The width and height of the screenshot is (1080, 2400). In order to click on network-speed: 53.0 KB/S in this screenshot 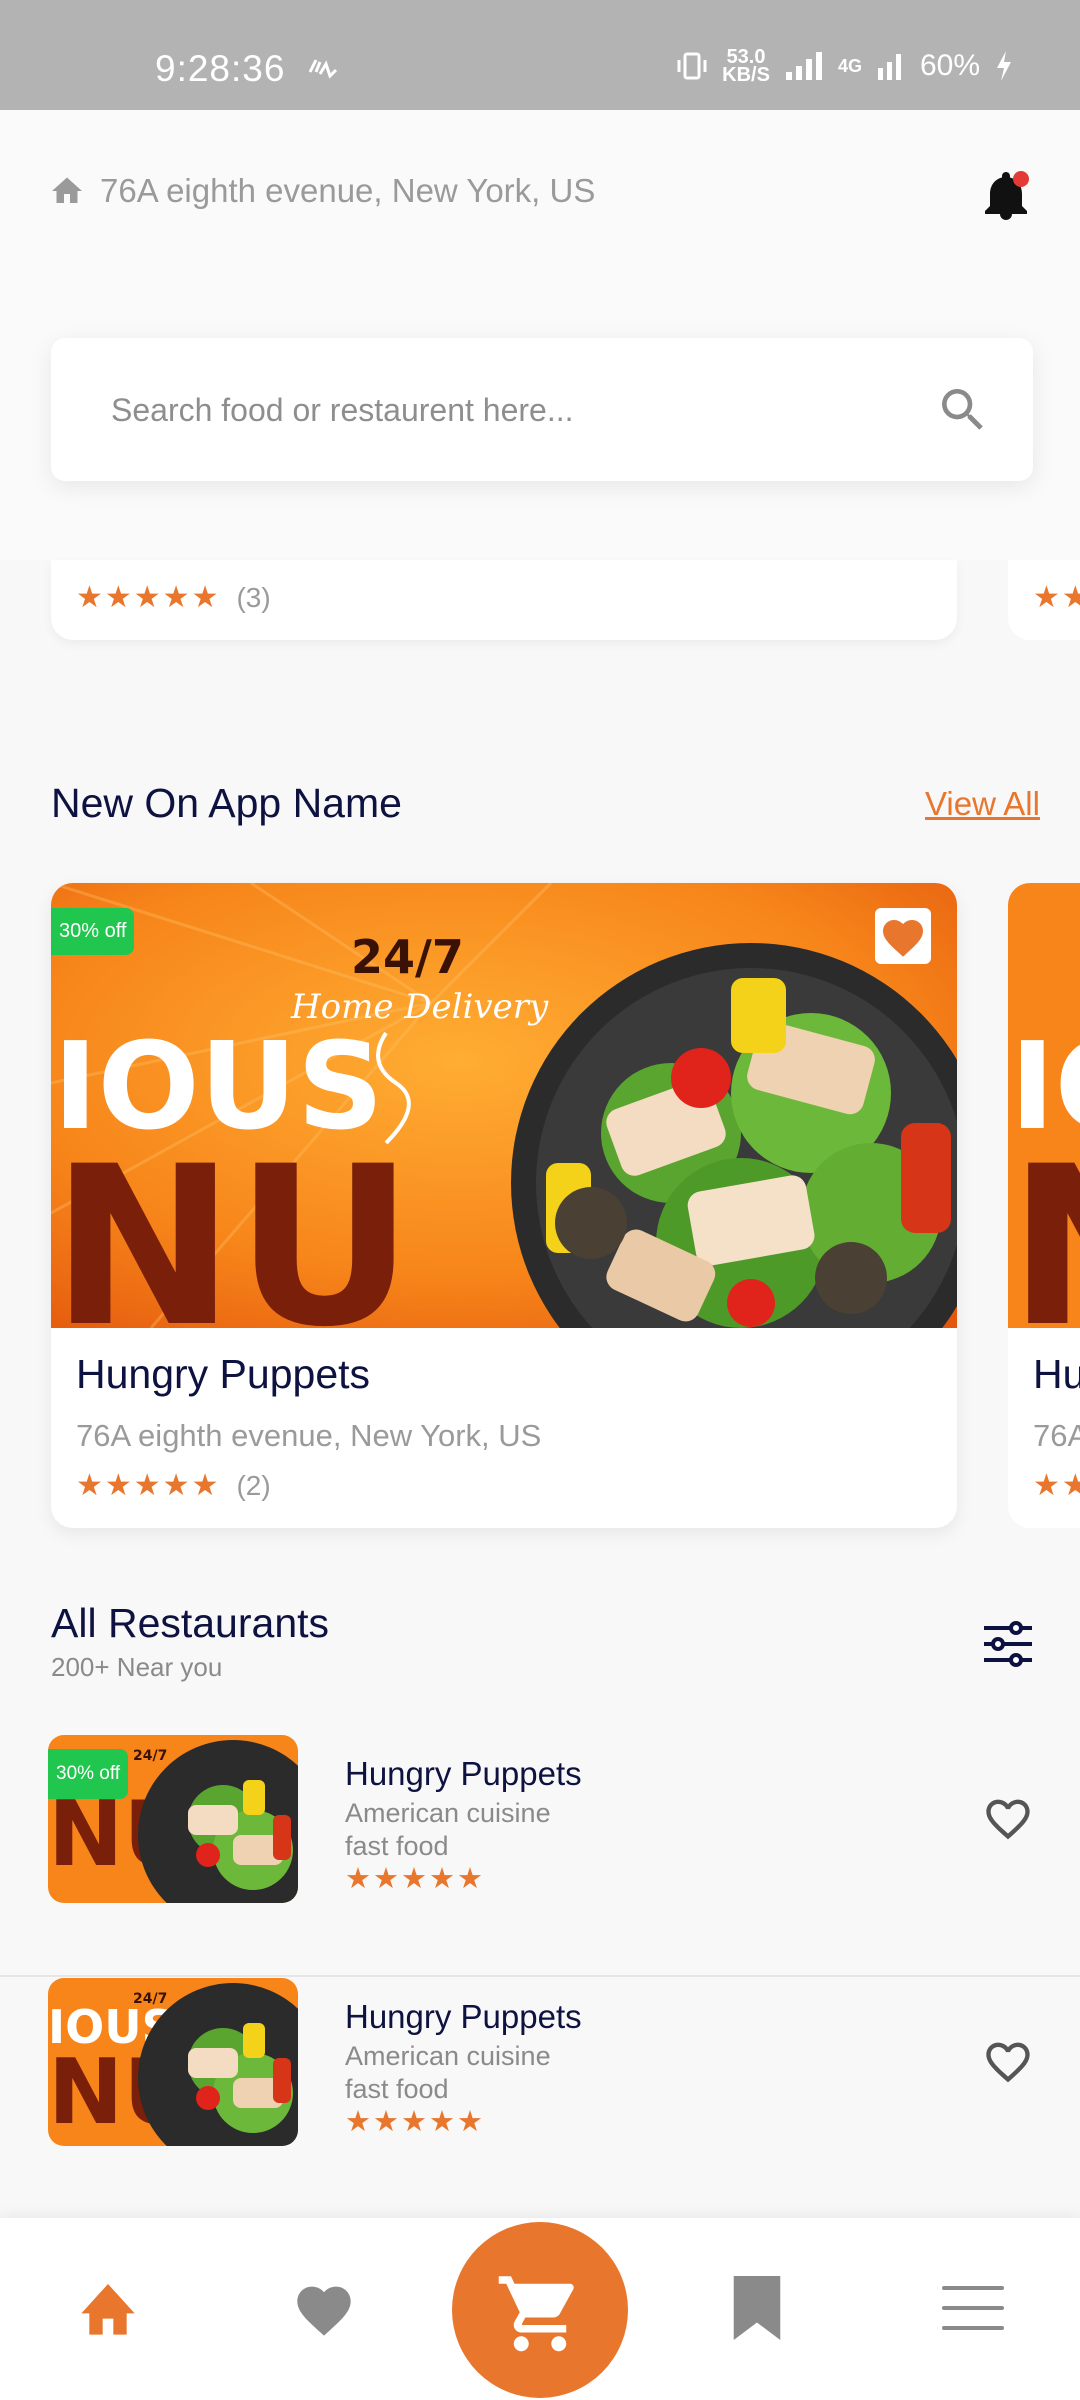, I will do `click(746, 66)`.